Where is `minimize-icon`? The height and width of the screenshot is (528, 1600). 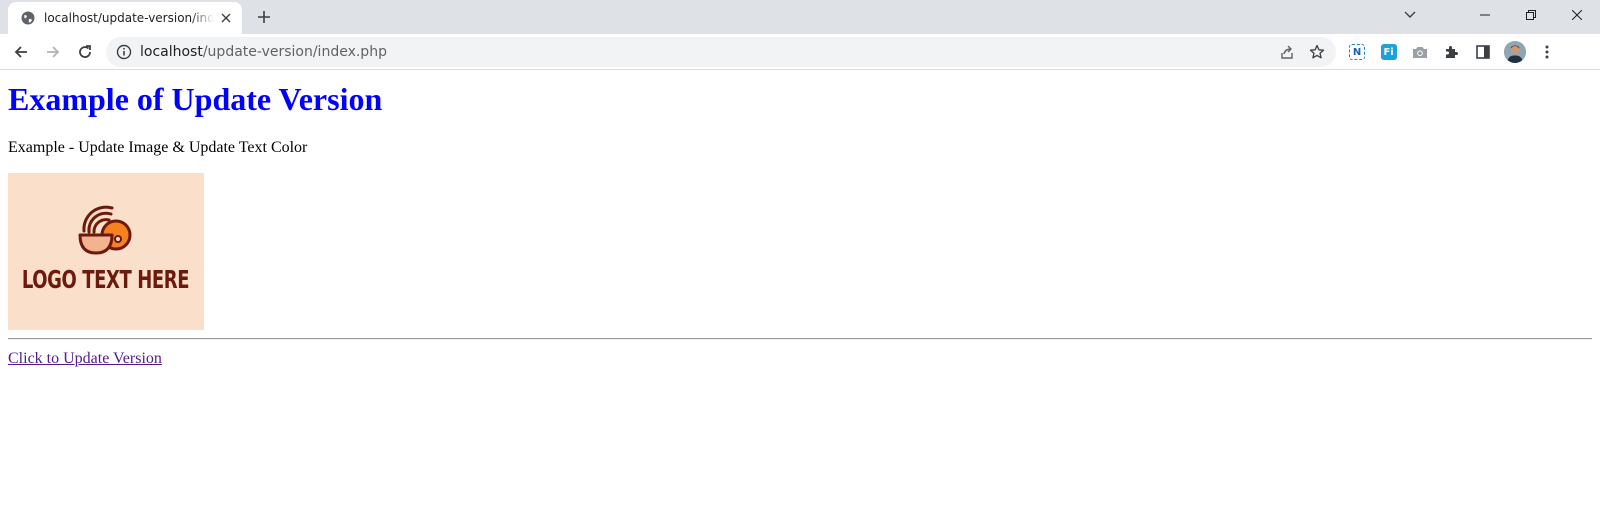 minimize-icon is located at coordinates (1485, 15).